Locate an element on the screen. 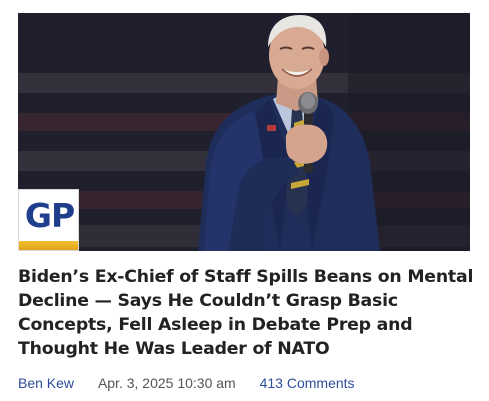  gp-logo-text: GP is located at coordinates (49, 215).